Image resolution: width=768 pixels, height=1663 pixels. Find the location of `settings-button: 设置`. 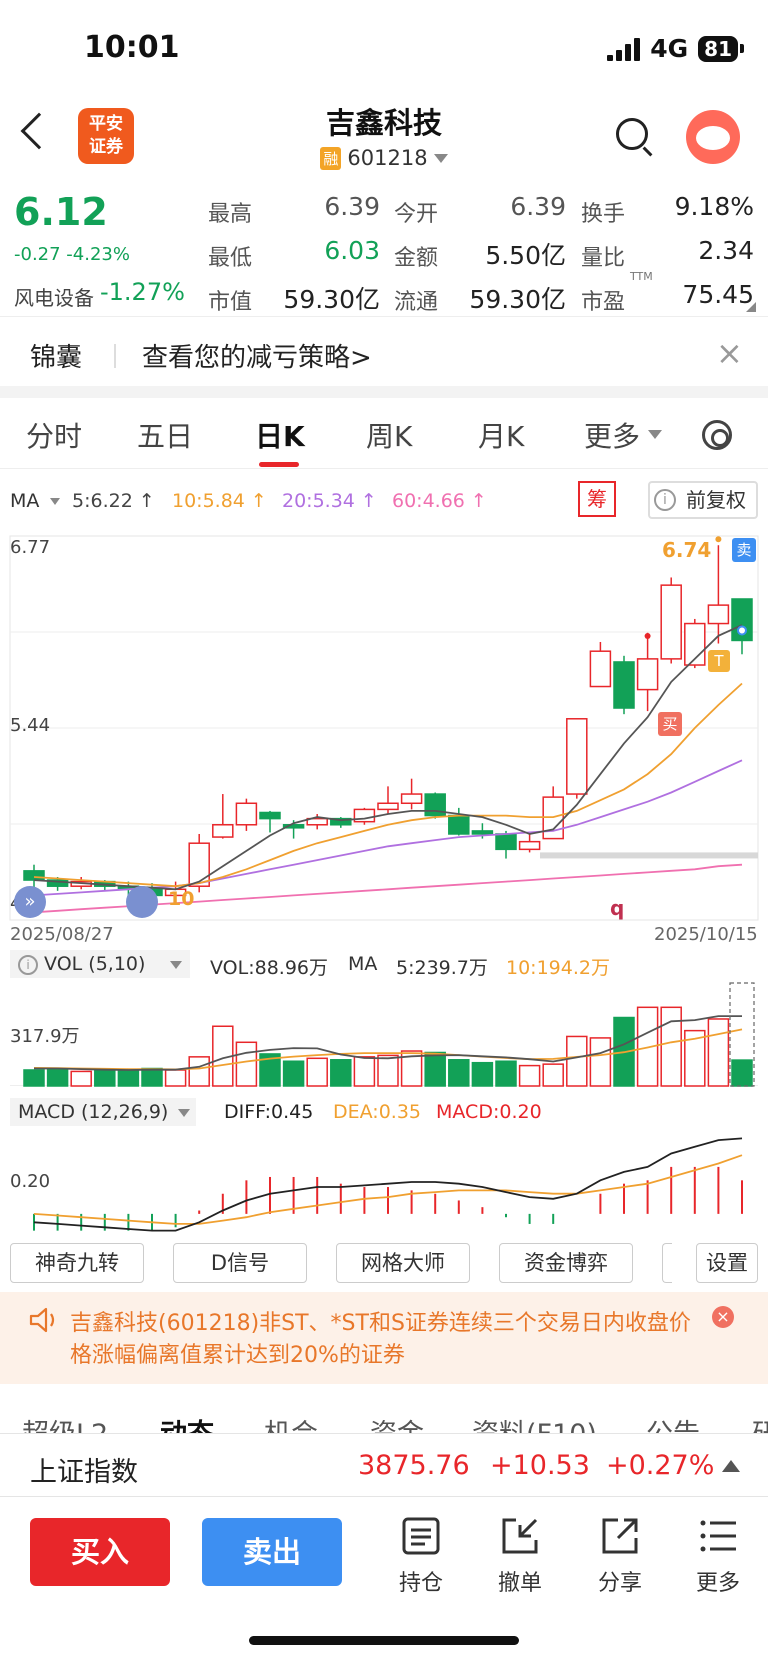

settings-button: 设置 is located at coordinates (727, 1263).